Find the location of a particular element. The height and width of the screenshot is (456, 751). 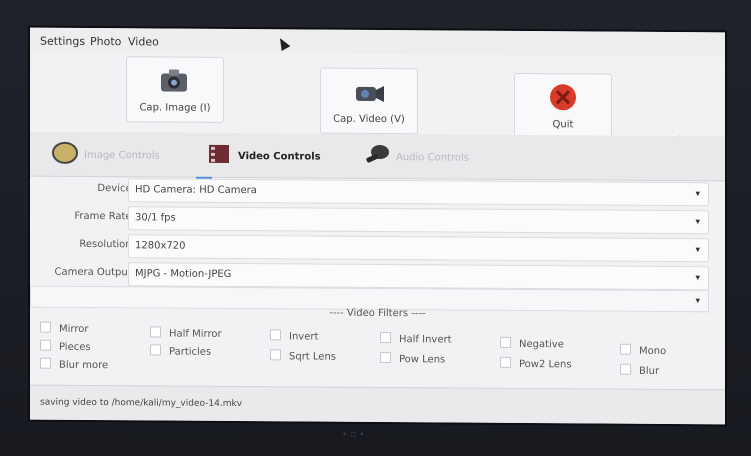

resolution-label: Resolution: is located at coordinates (107, 244).